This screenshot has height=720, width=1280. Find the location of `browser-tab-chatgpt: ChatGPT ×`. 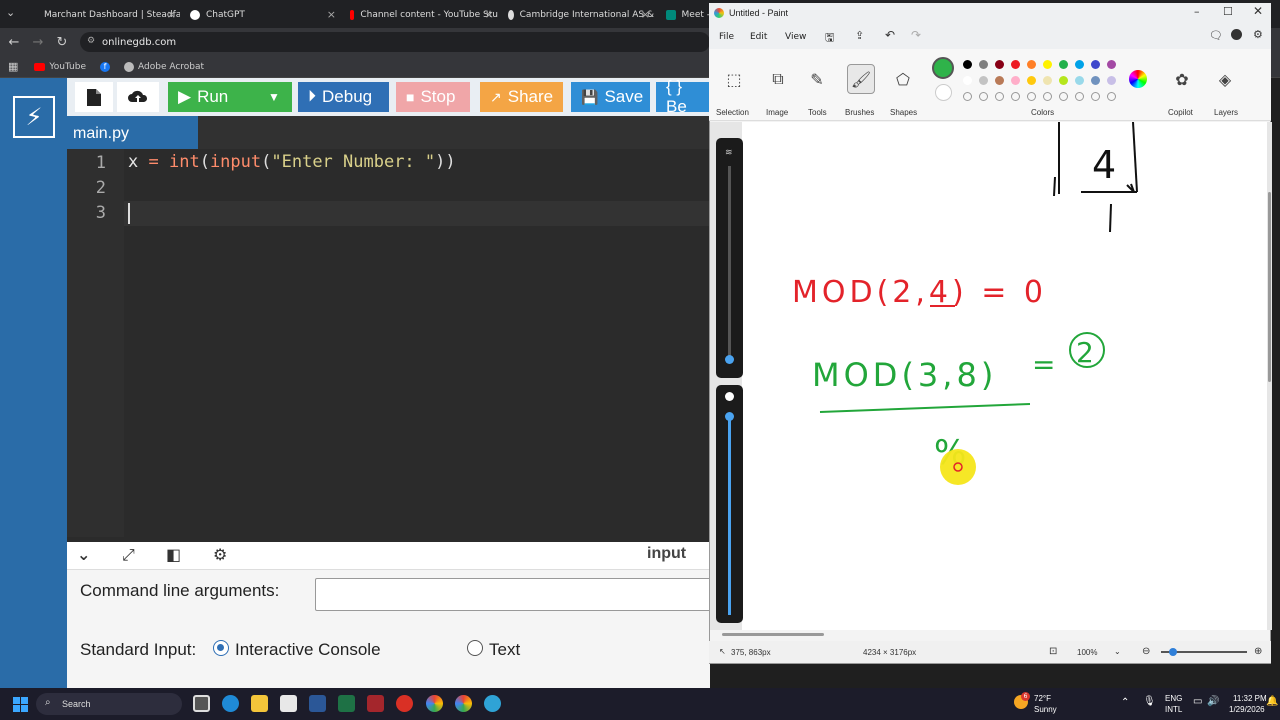

browser-tab-chatgpt: ChatGPT × is located at coordinates (260, 15).